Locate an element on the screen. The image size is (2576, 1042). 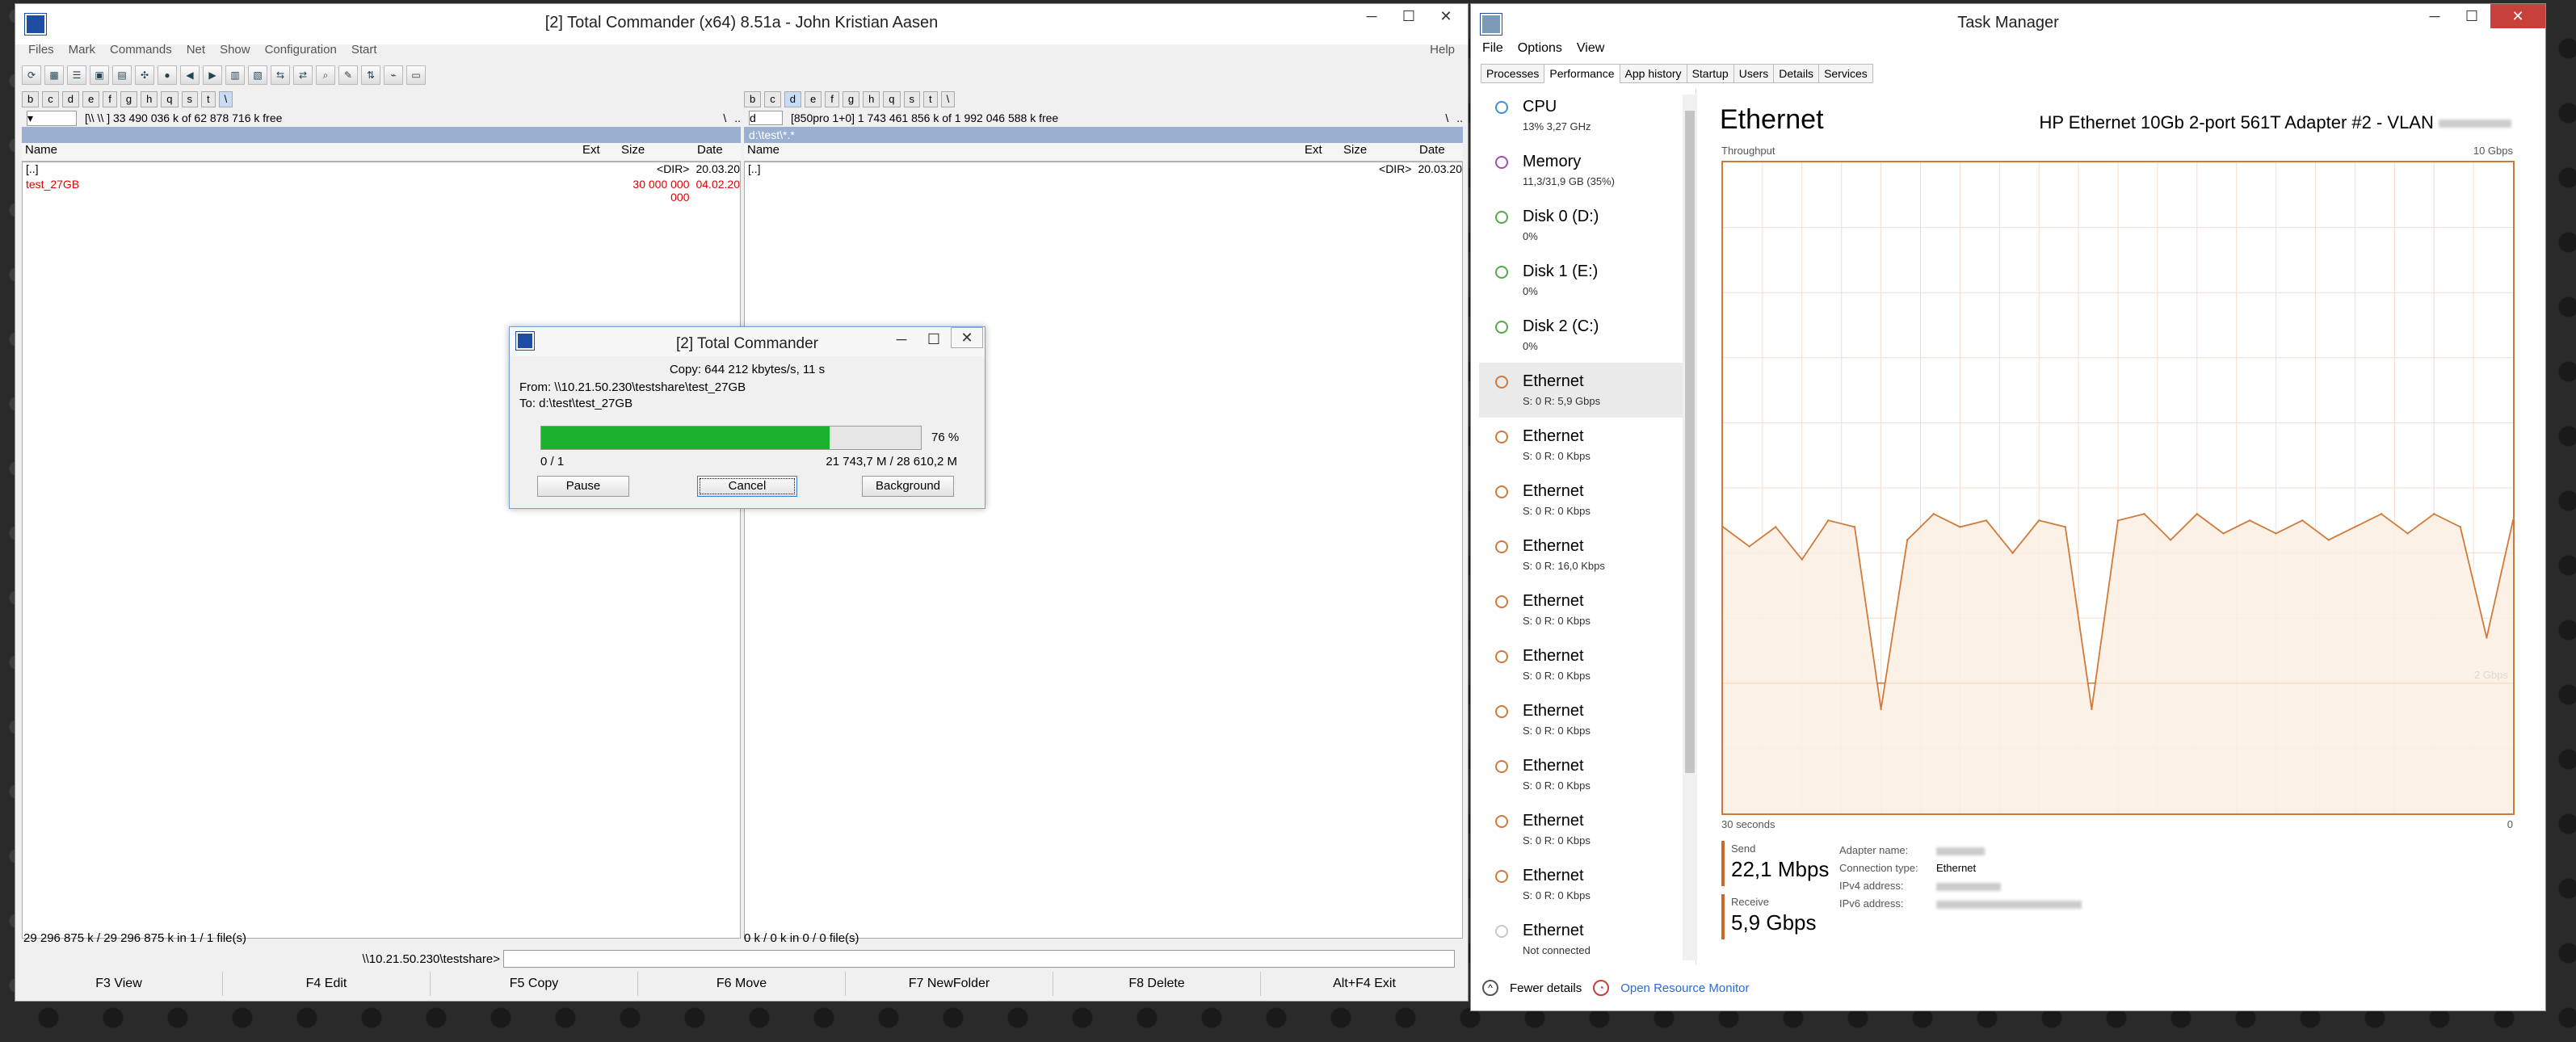
tm-menu-view: View is located at coordinates (1591, 48).